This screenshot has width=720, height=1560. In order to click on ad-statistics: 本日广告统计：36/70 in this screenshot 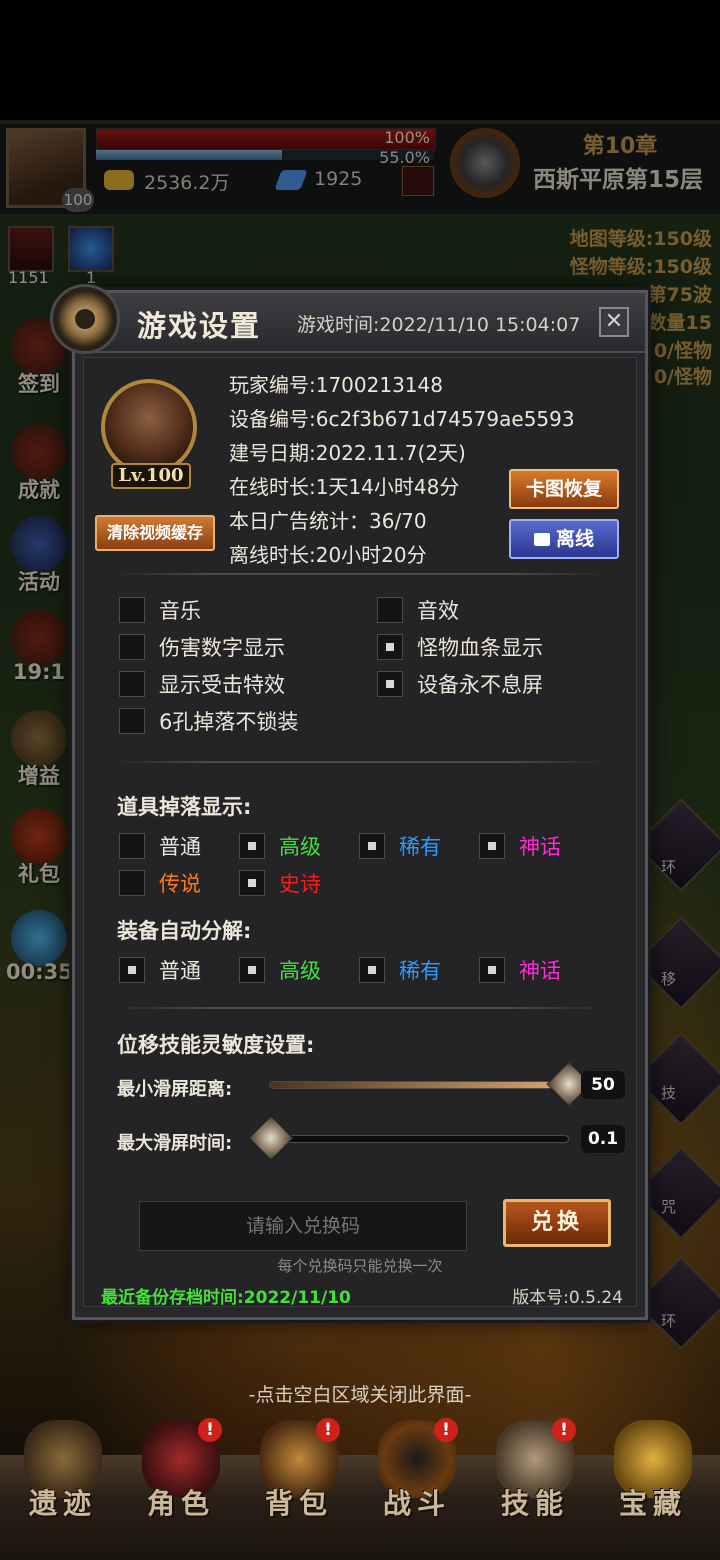, I will do `click(328, 521)`.